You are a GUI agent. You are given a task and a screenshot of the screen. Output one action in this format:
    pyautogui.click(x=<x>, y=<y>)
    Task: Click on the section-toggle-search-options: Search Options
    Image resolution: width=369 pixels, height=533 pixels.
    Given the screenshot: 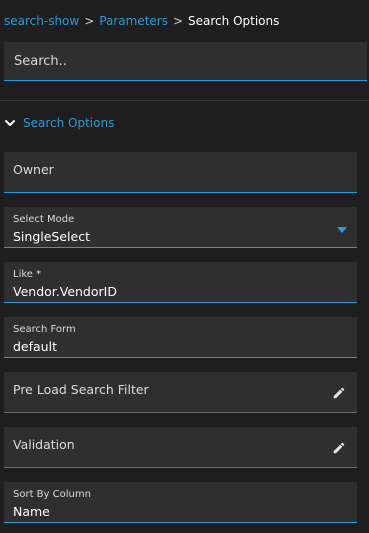 What is the action you would take?
    pyautogui.click(x=59, y=123)
    